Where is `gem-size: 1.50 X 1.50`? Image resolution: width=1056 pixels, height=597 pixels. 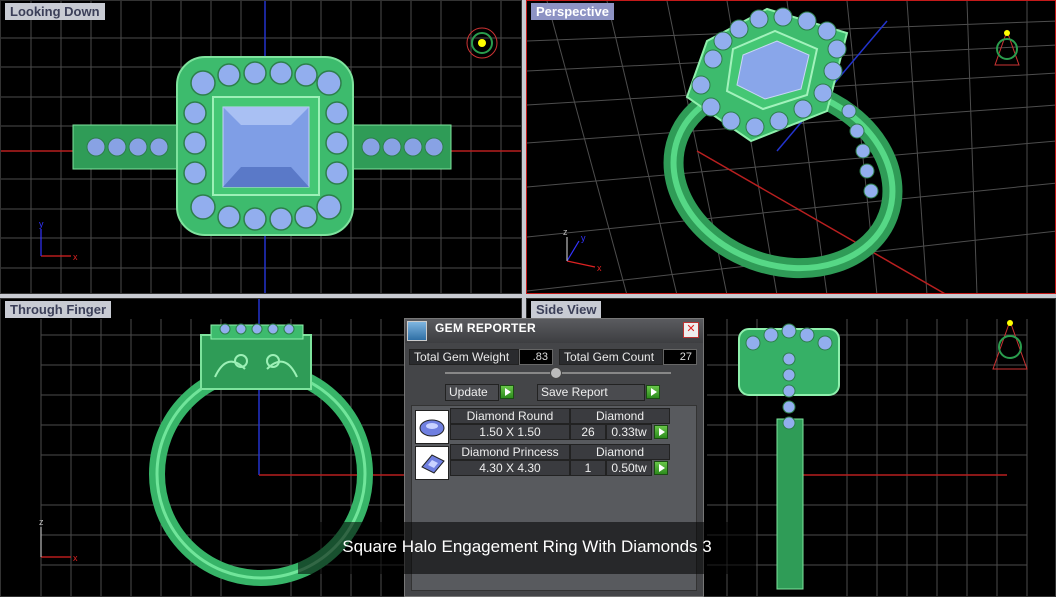 gem-size: 1.50 X 1.50 is located at coordinates (510, 432).